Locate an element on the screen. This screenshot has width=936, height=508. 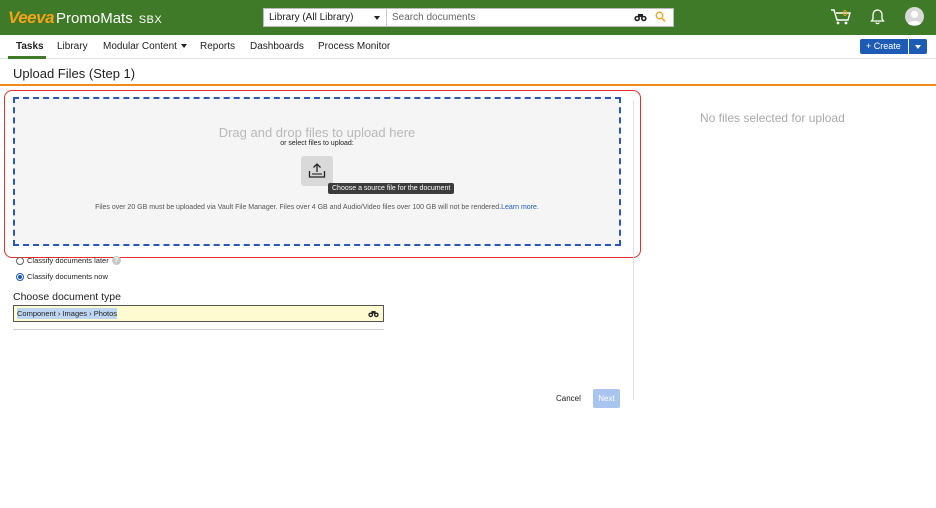
classify-now-option: Classify documents now is located at coordinates (62, 276).